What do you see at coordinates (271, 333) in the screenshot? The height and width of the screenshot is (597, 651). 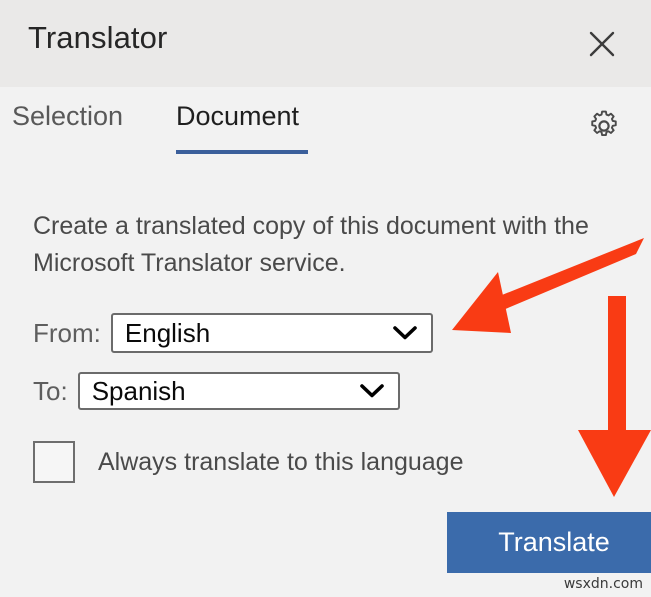 I see `from-language-select: English` at bounding box center [271, 333].